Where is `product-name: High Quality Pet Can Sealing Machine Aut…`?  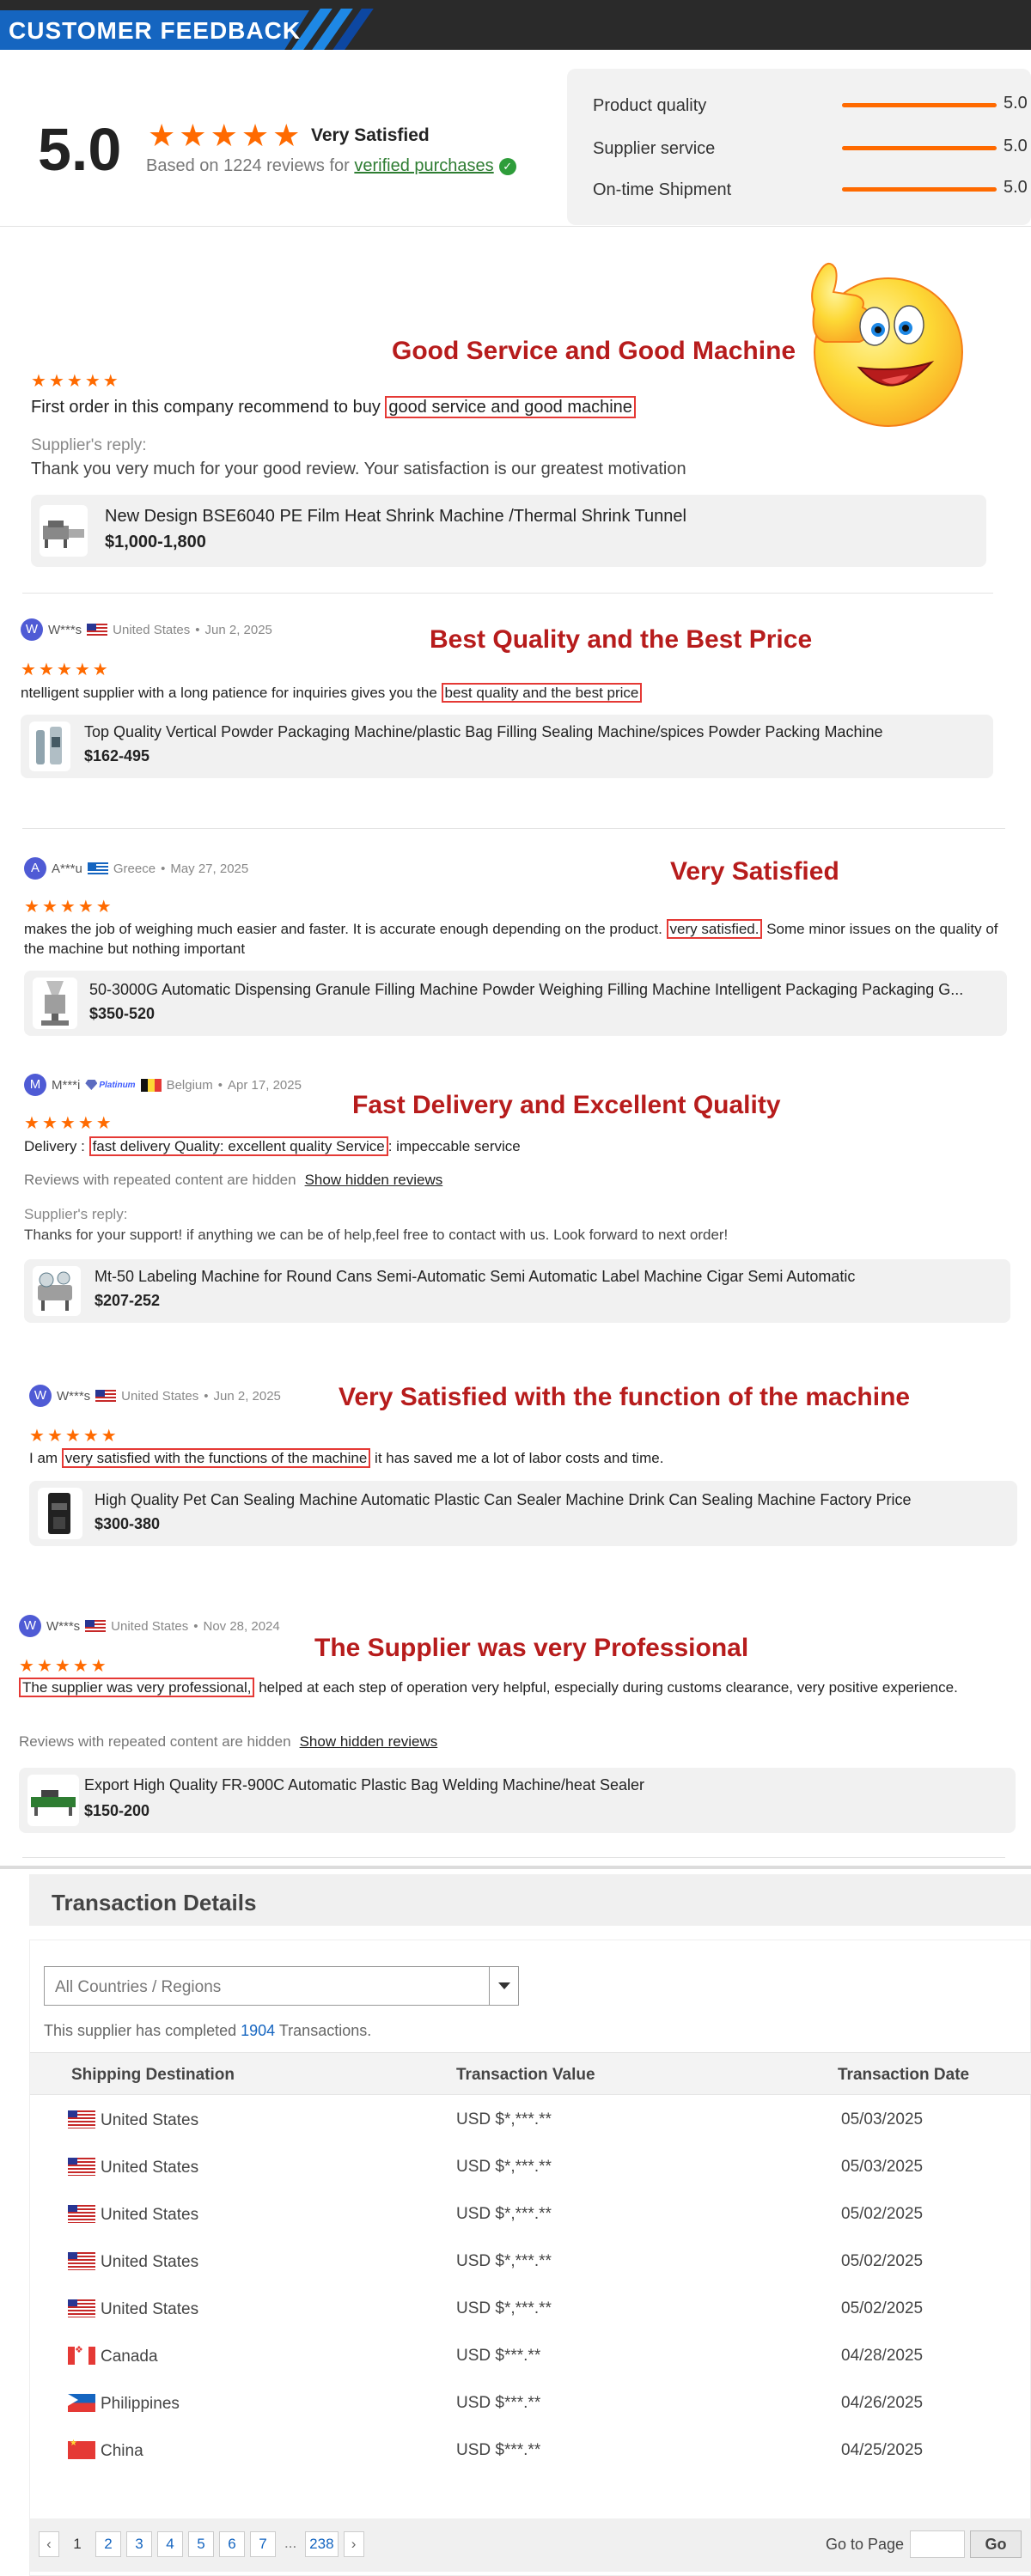 product-name: High Quality Pet Can Sealing Machine Aut… is located at coordinates (546, 1500).